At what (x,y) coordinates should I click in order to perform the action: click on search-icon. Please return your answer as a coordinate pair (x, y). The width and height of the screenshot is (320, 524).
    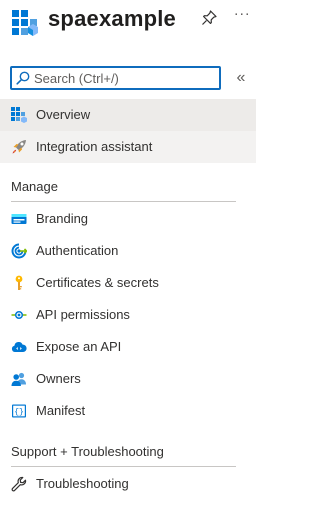
    Looking at the image, I should click on (23, 78).